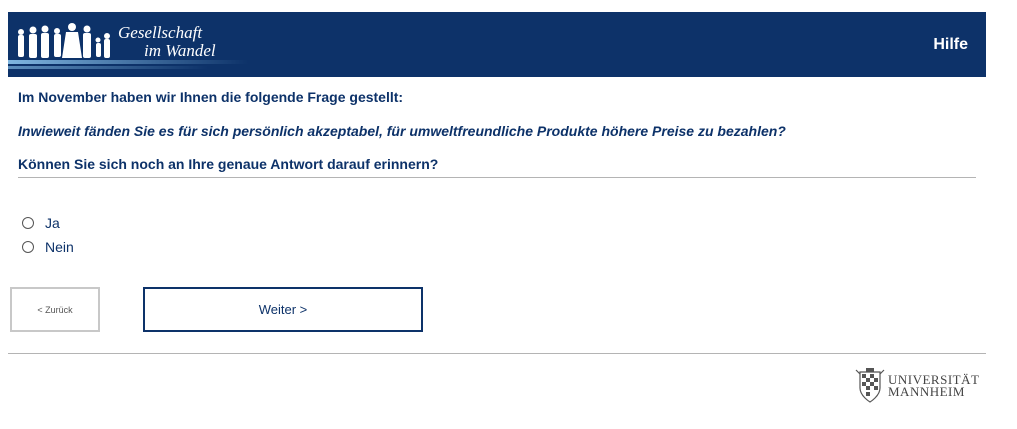 Image resolution: width=1017 pixels, height=429 pixels. What do you see at coordinates (28, 247) in the screenshot?
I see `radio-button-nein` at bounding box center [28, 247].